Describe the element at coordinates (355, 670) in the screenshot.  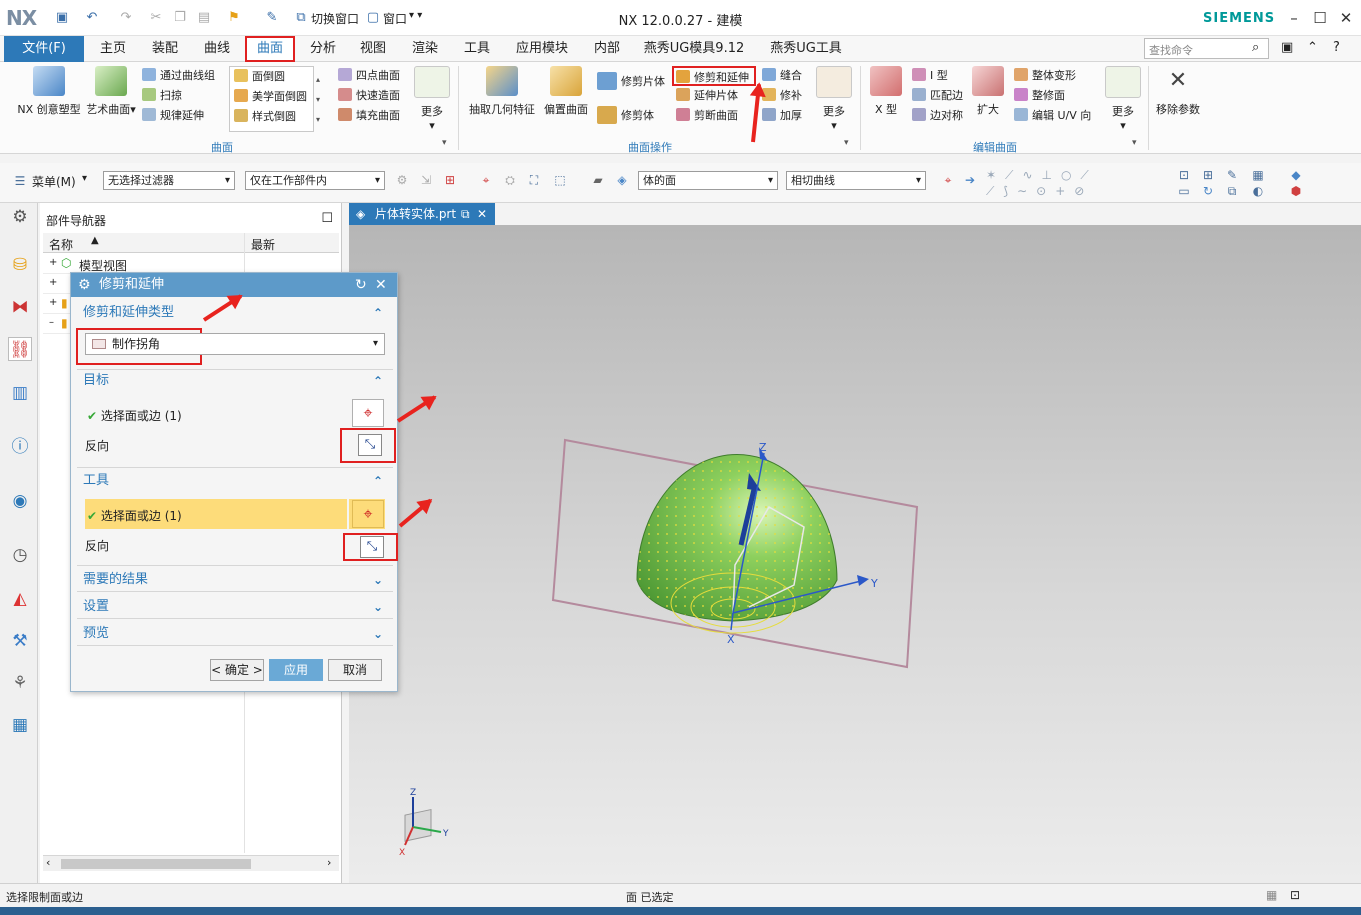
I see `cancel-button: 取消` at that location.